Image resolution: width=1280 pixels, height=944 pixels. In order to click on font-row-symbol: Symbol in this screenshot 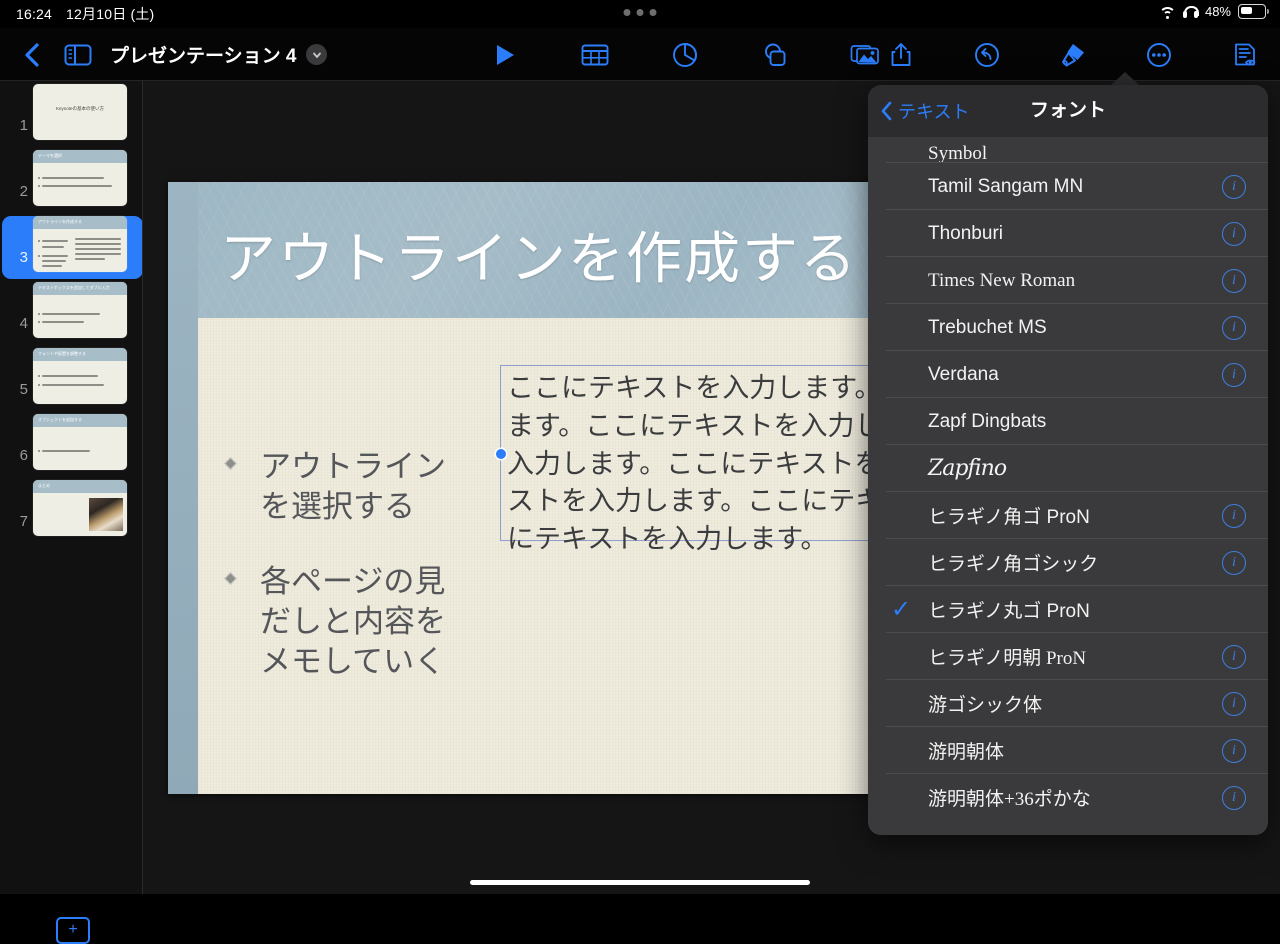, I will do `click(1068, 150)`.